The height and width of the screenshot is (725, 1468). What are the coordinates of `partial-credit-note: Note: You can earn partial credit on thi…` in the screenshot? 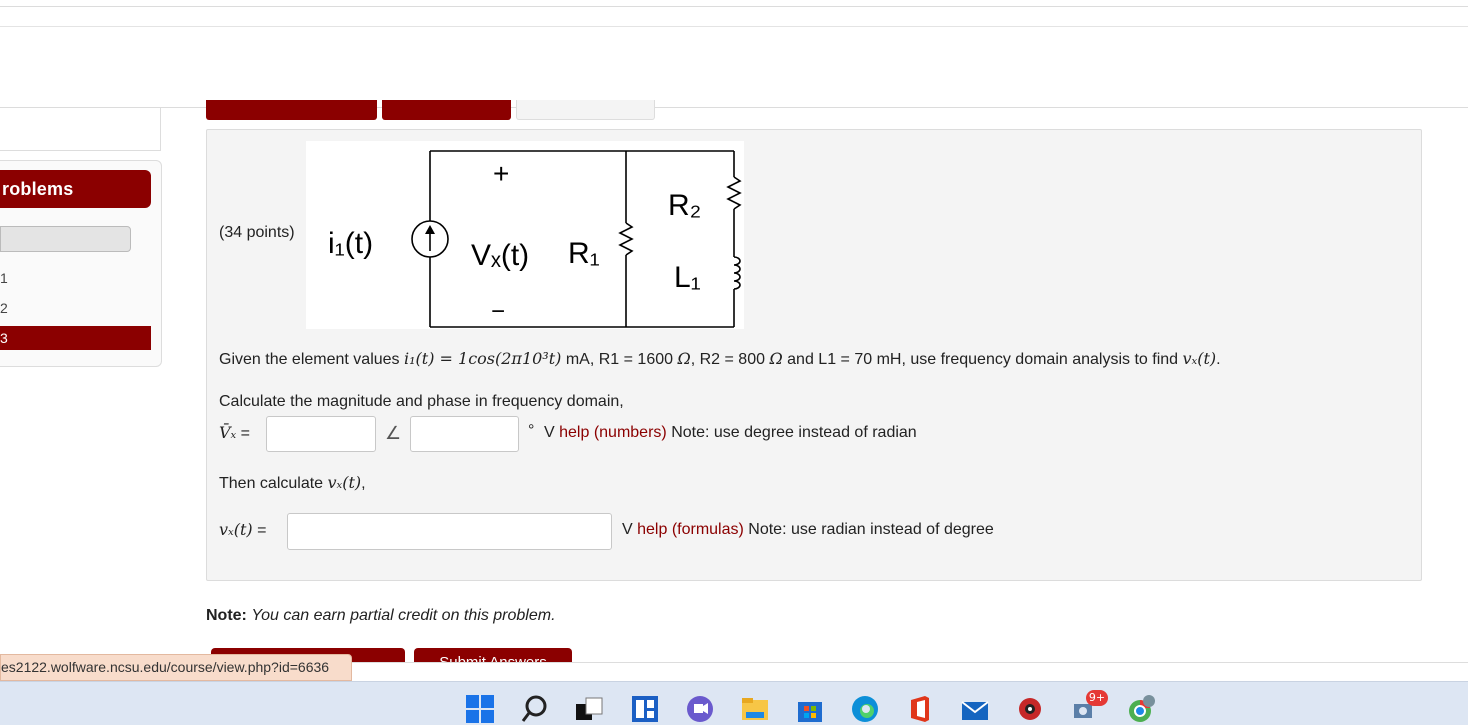 It's located at (381, 615).